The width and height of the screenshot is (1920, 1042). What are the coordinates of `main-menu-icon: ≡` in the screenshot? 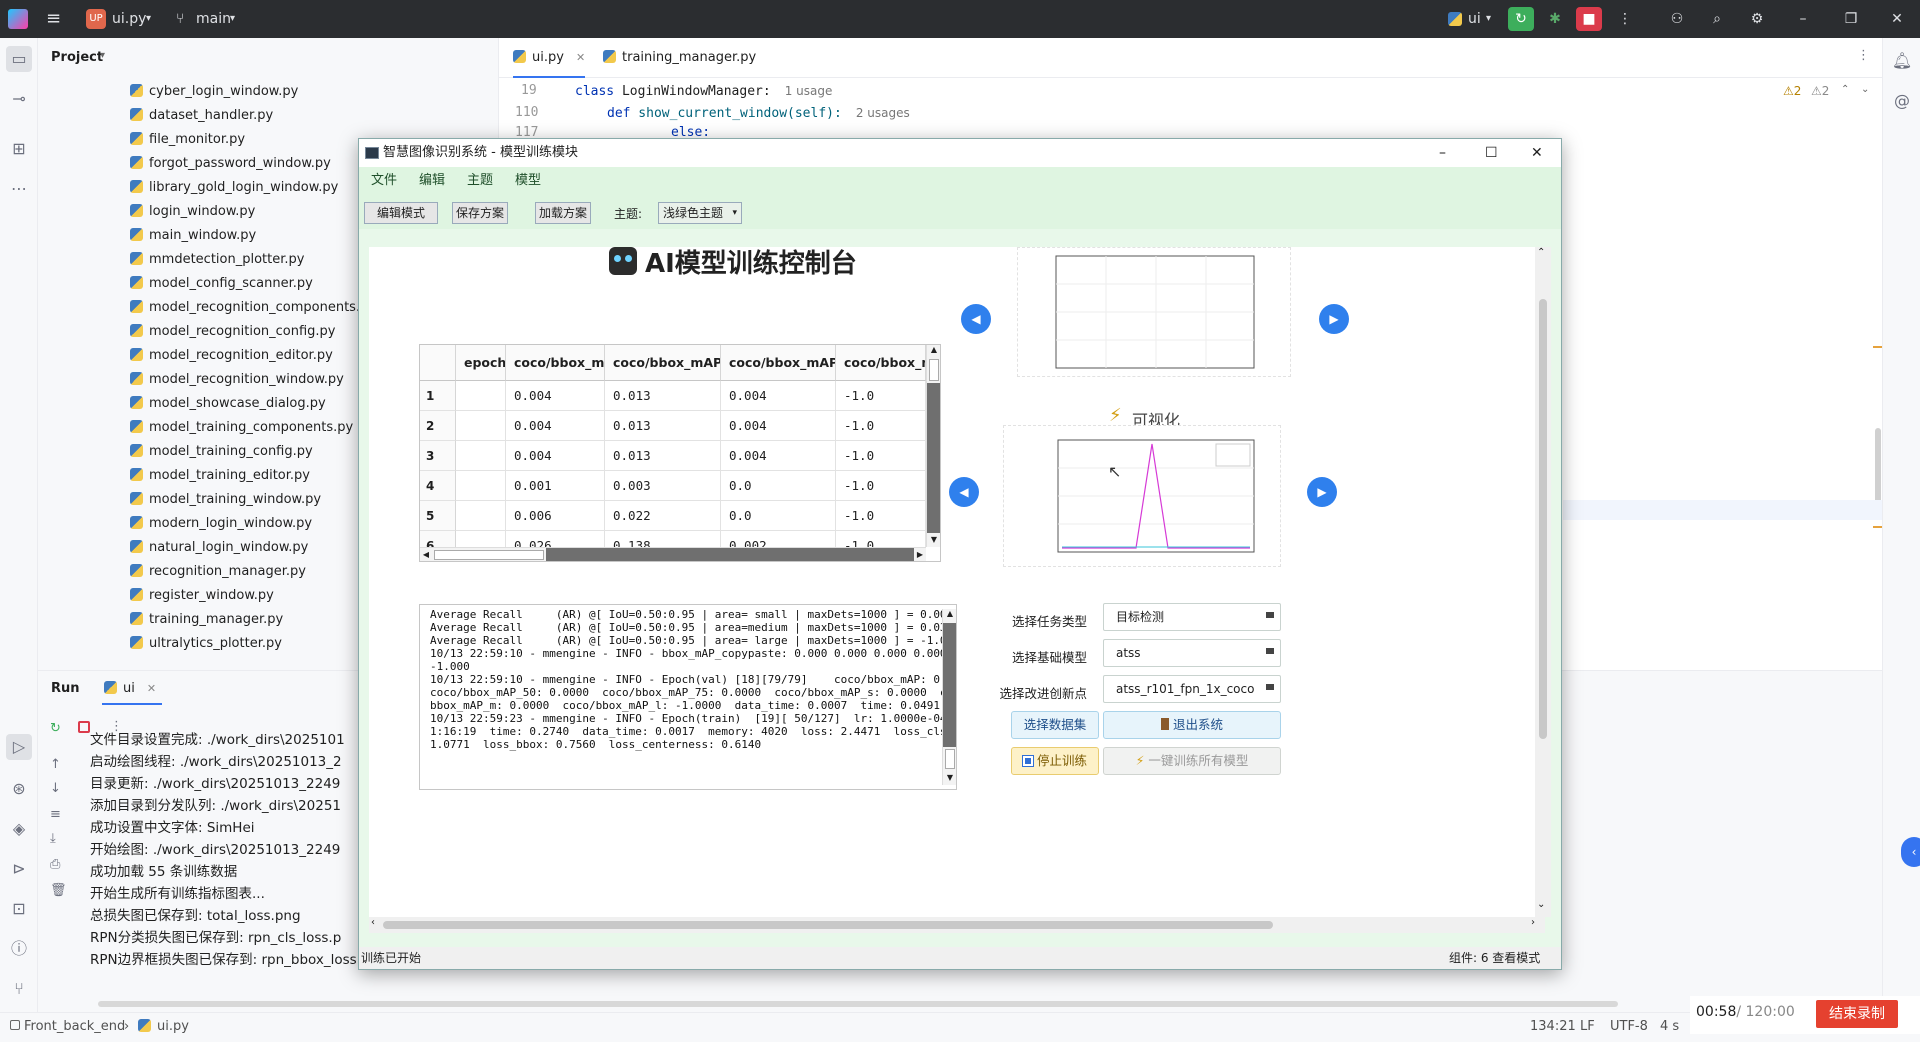 It's located at (53, 19).